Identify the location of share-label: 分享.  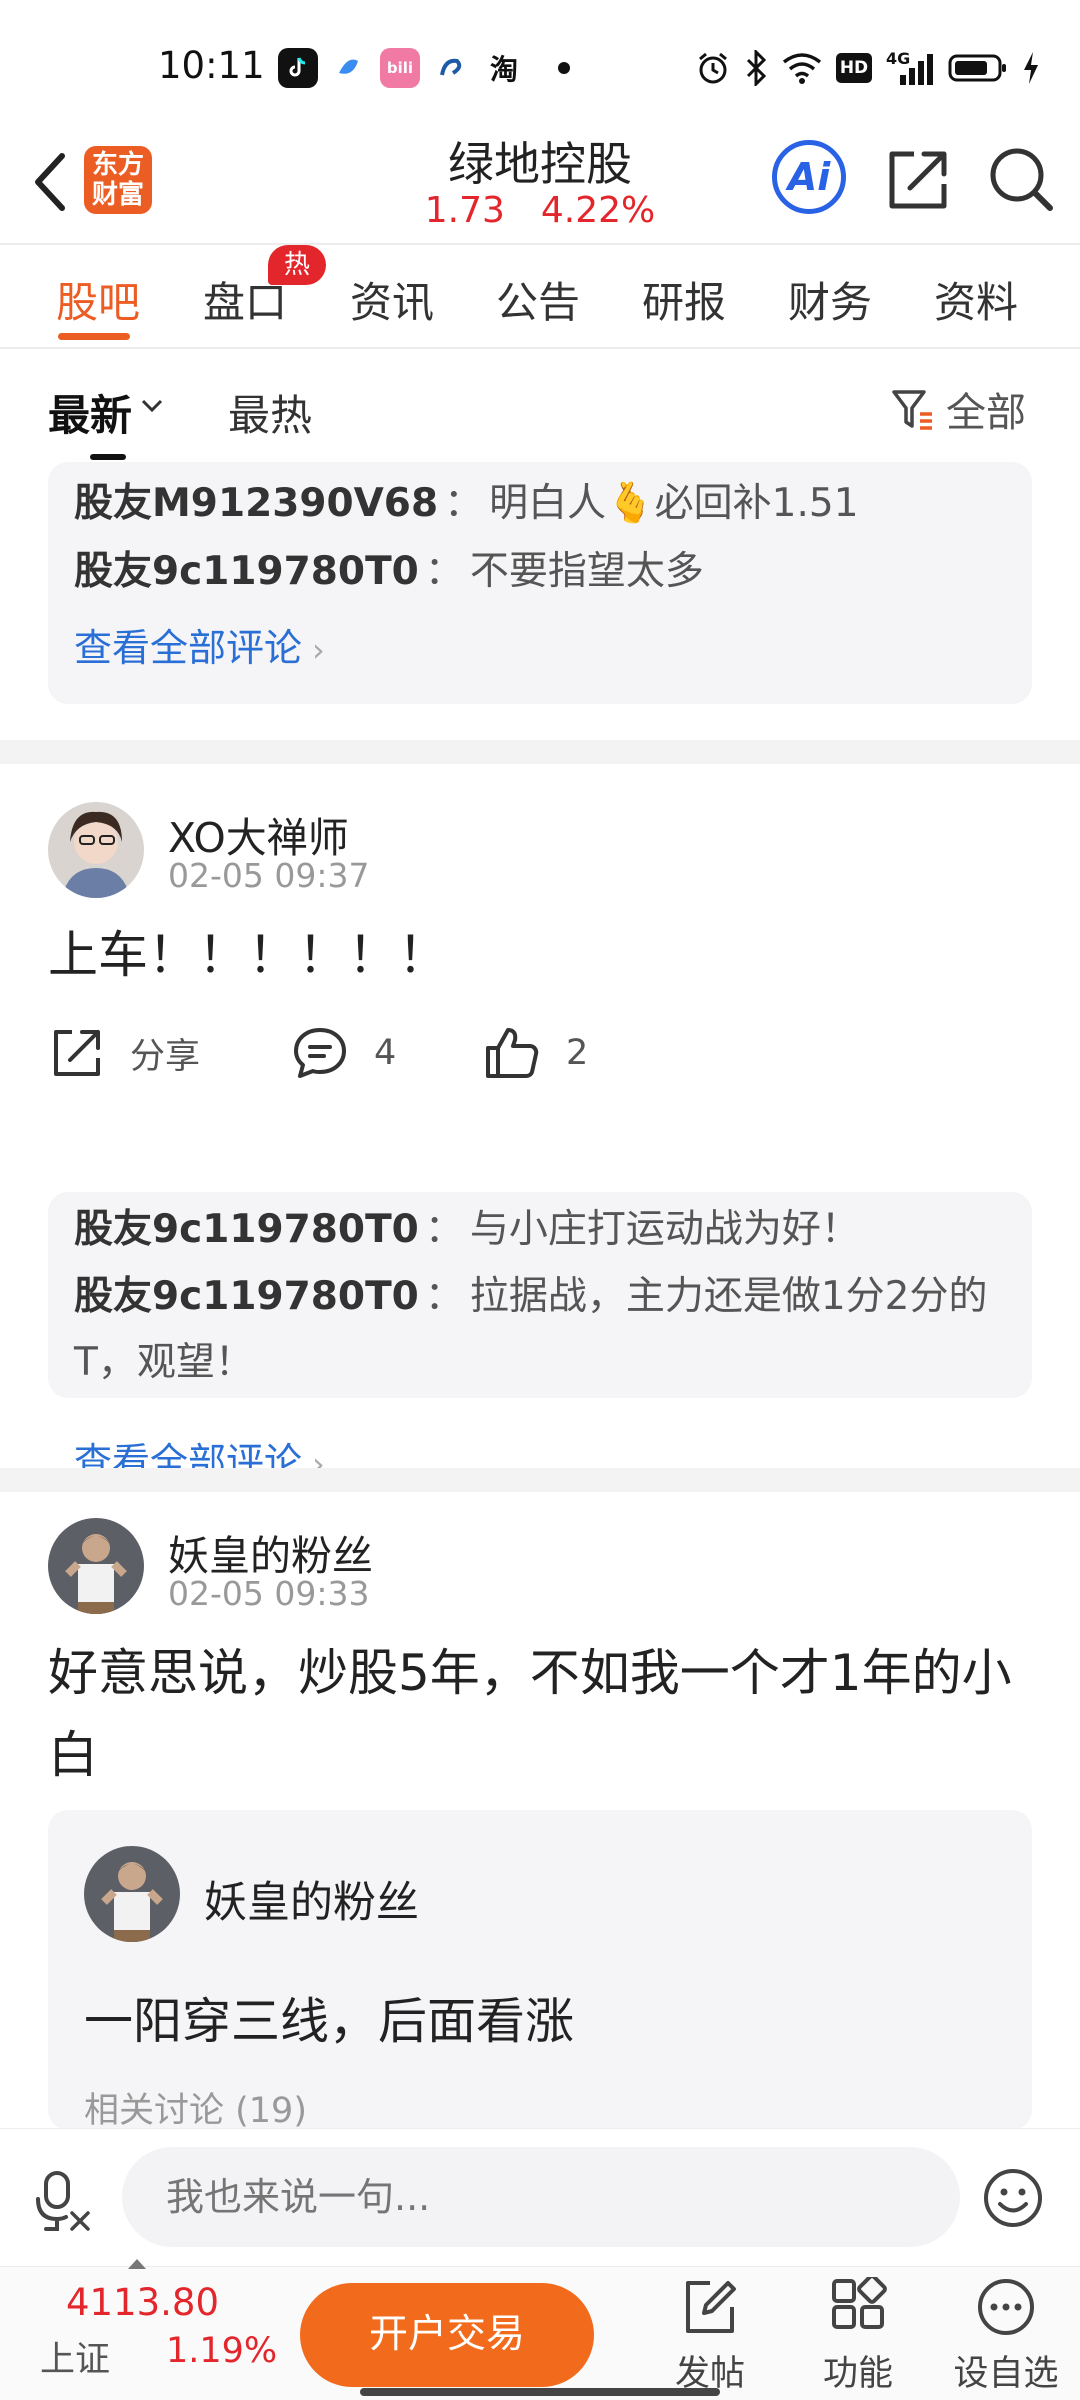
(165, 1056).